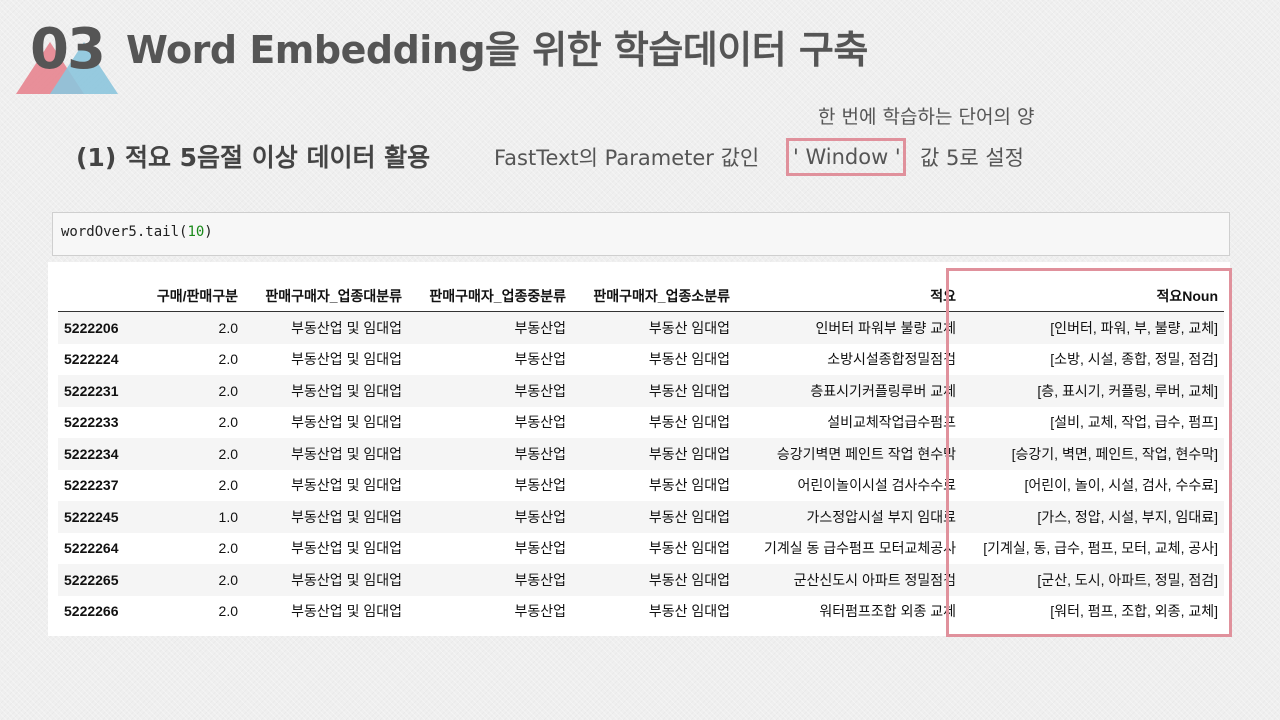 The height and width of the screenshot is (720, 1280). Describe the element at coordinates (926, 117) in the screenshot. I see `window-annotation: 한 번에 학습하는 단어의 양` at that location.